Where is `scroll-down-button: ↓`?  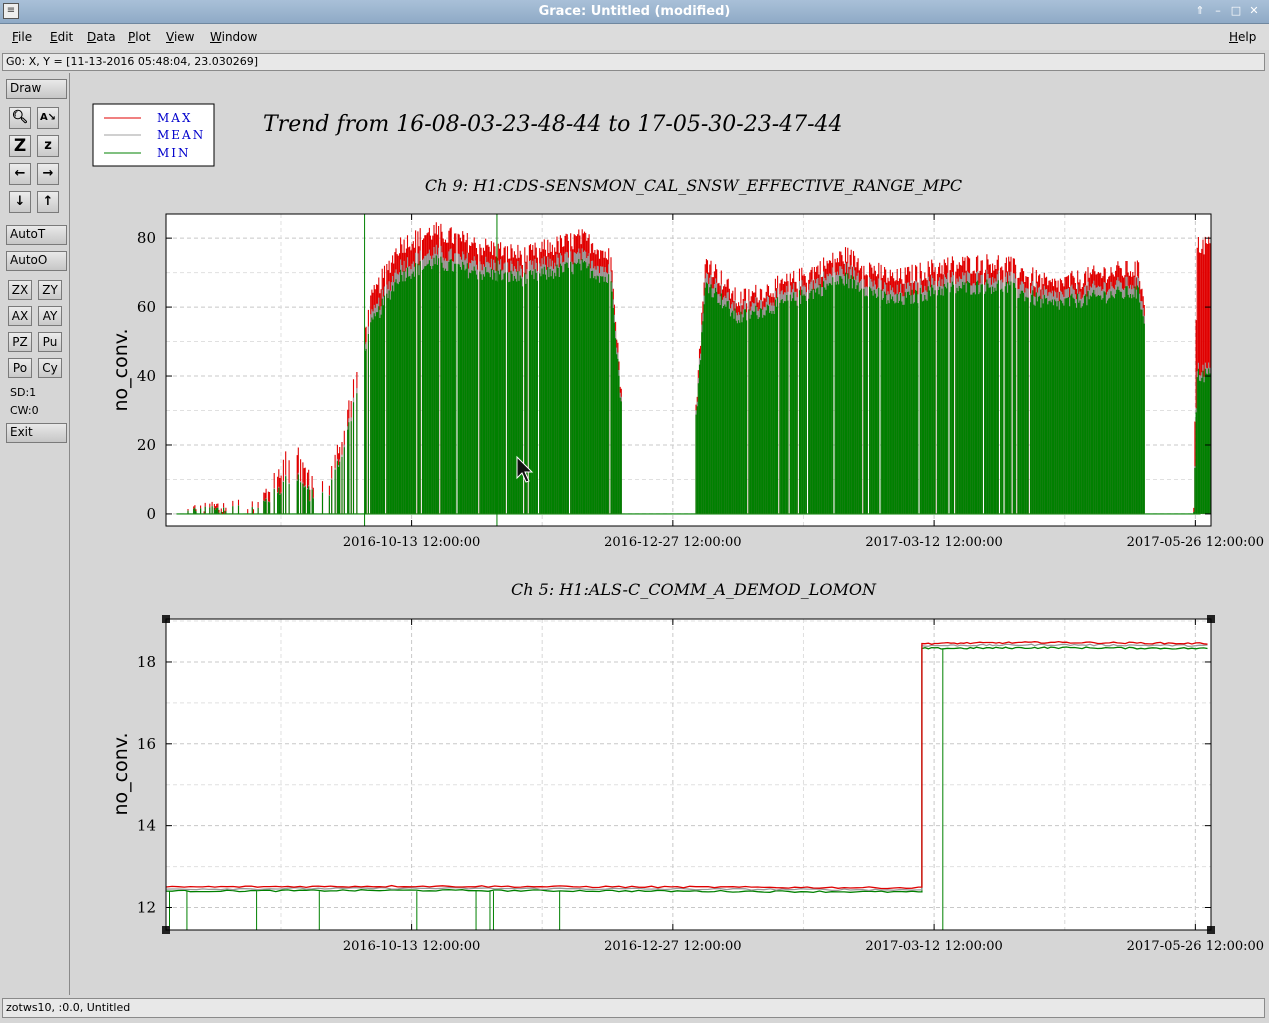 scroll-down-button: ↓ is located at coordinates (20, 202).